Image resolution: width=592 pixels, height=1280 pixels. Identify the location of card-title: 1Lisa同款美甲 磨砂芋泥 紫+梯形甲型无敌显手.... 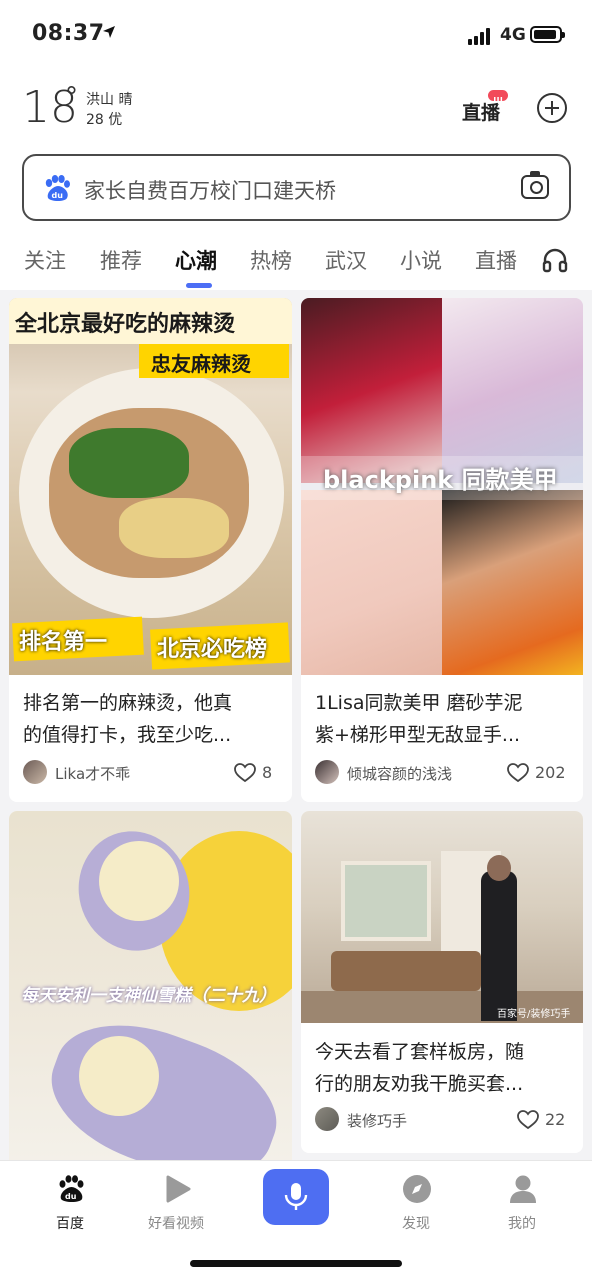
(419, 719).